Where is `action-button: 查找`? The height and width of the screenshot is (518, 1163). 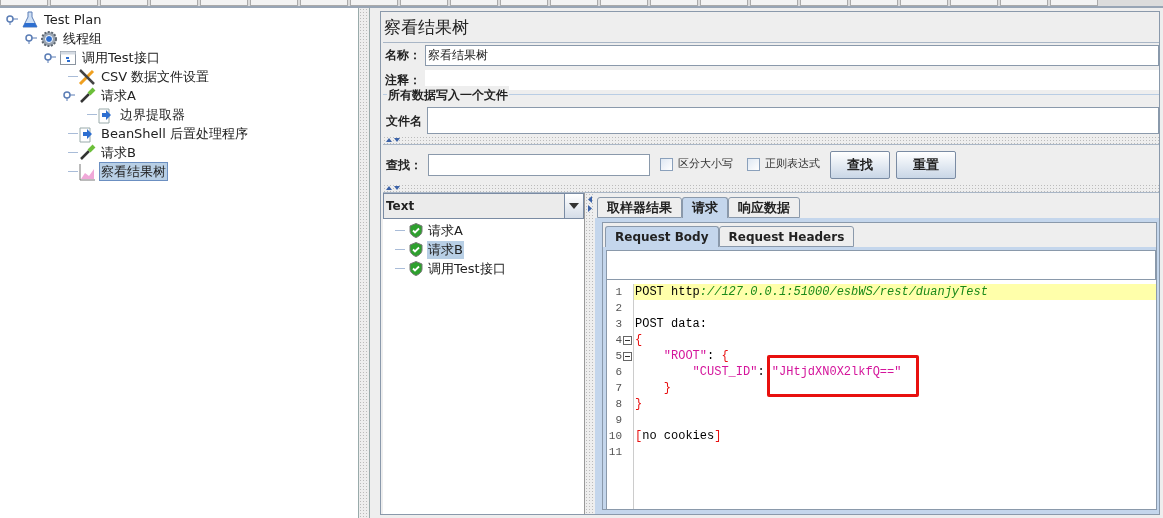 action-button: 查找 is located at coordinates (860, 164).